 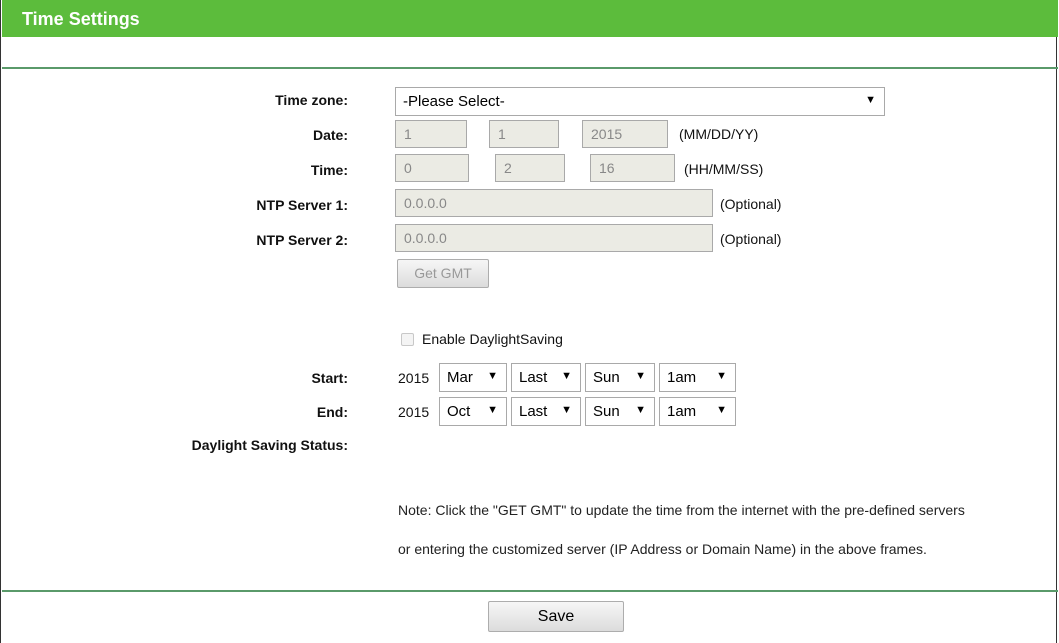 I want to click on start-month-select: Mar ▼, so click(x=473, y=377).